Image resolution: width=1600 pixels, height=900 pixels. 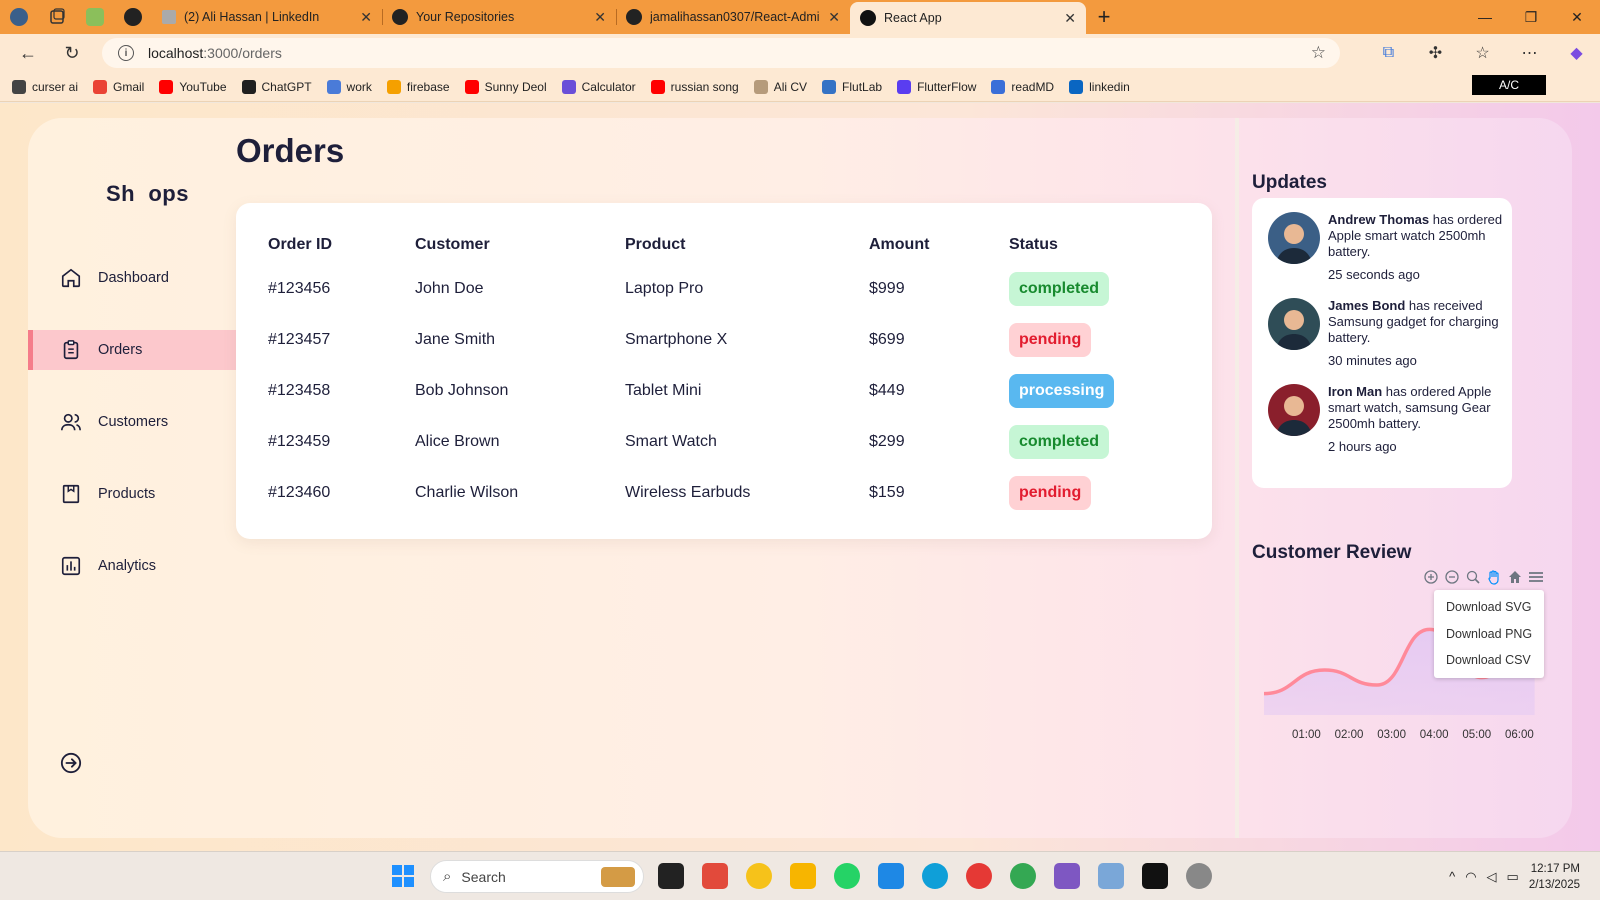 What do you see at coordinates (132, 350) in the screenshot?
I see `sidebar-item-orders: Orders` at bounding box center [132, 350].